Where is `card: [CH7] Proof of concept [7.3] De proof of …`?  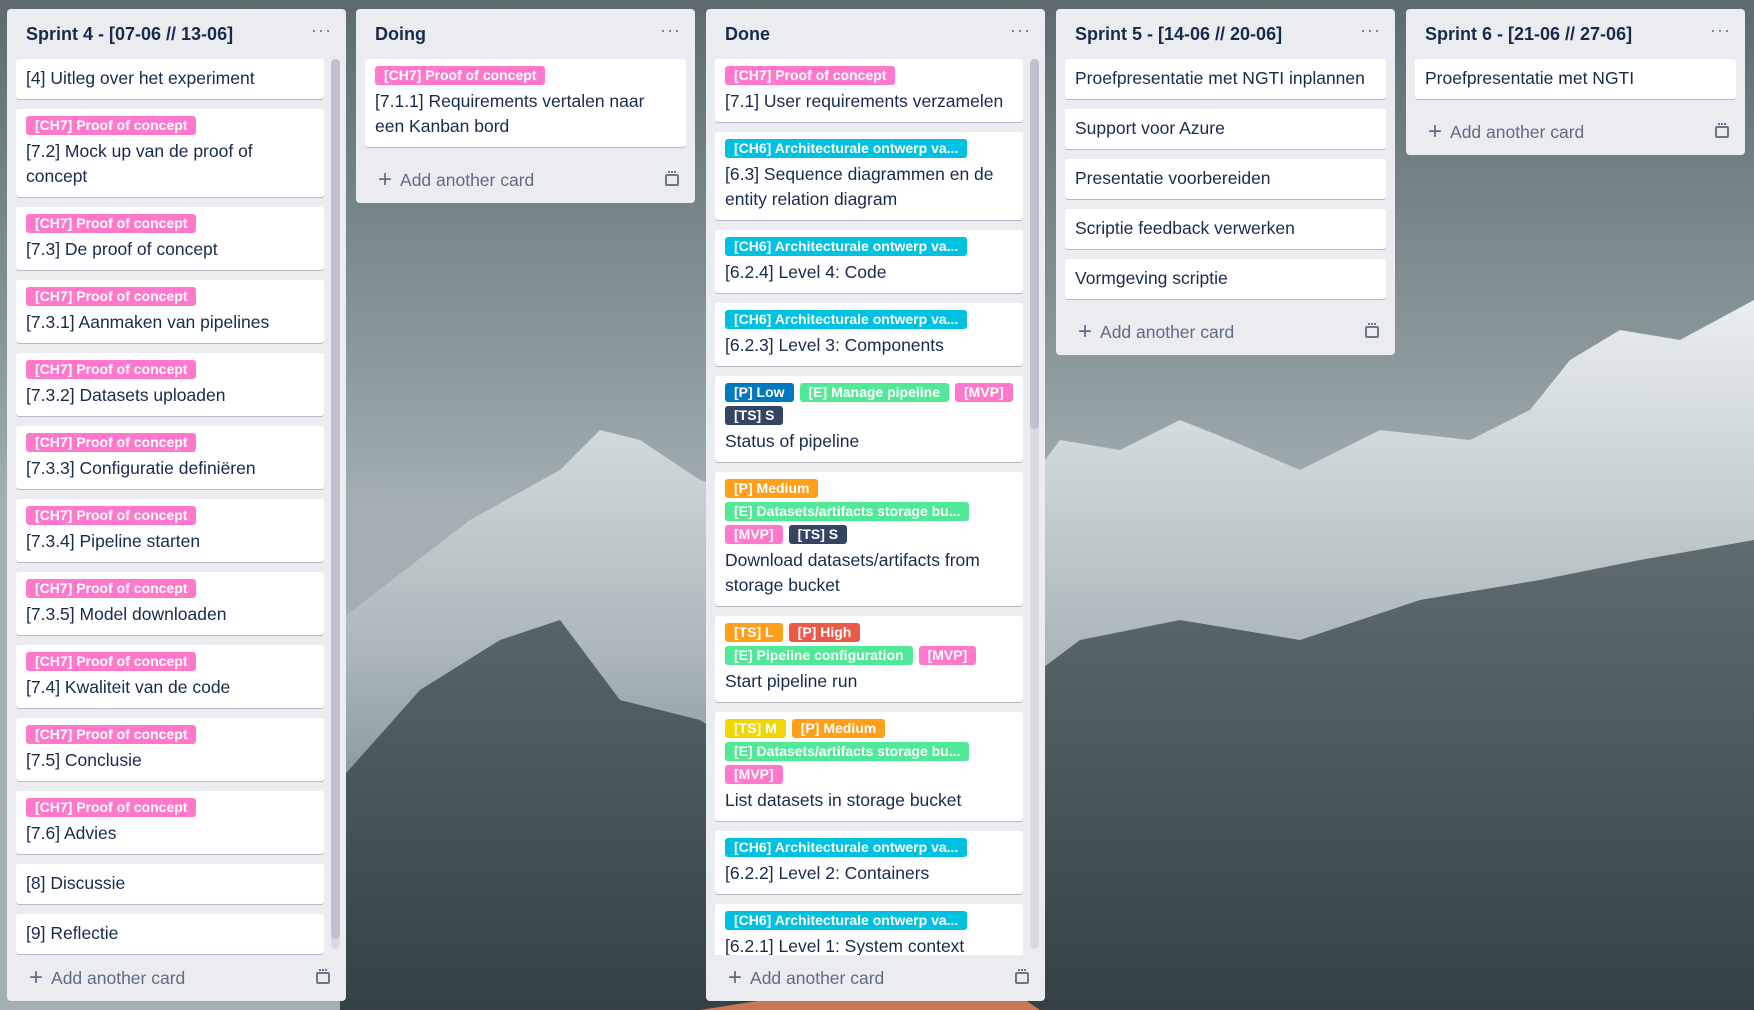 card: [CH7] Proof of concept [7.3] De proof of … is located at coordinates (170, 238).